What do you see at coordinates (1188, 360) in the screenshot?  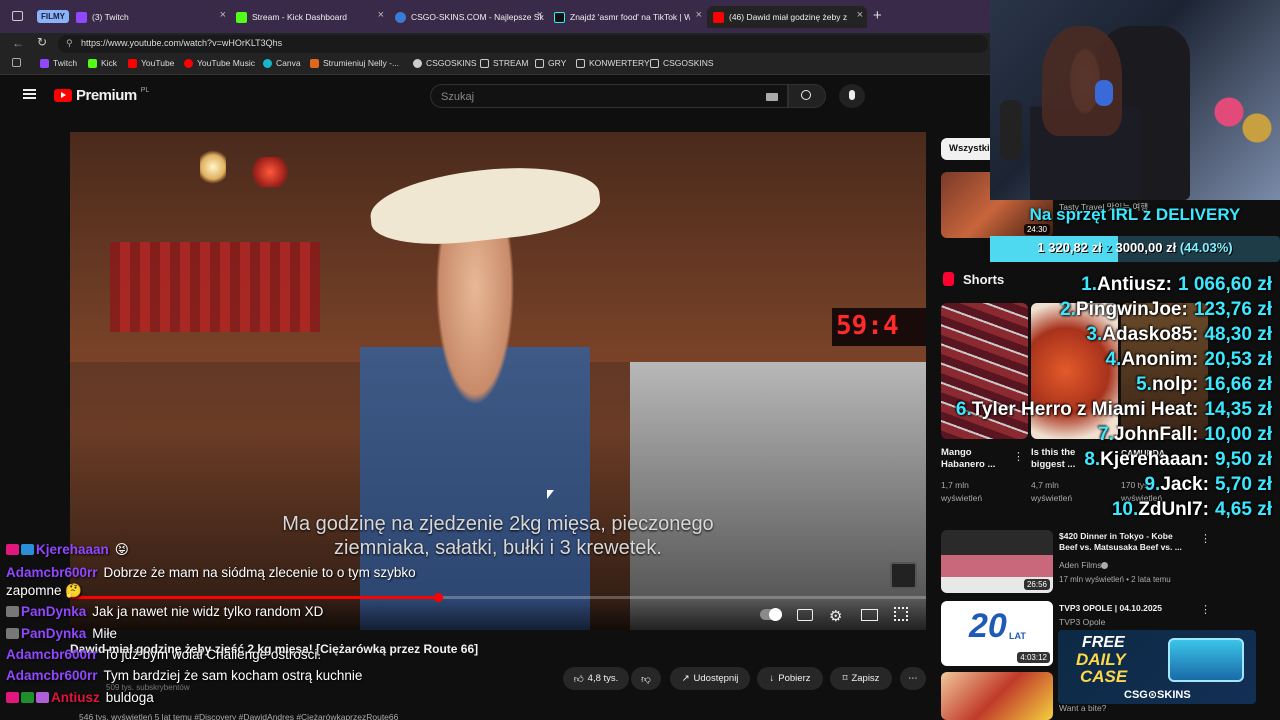 I see `leaderboard-row: 4.Anonim: 20,53 zł` at bounding box center [1188, 360].